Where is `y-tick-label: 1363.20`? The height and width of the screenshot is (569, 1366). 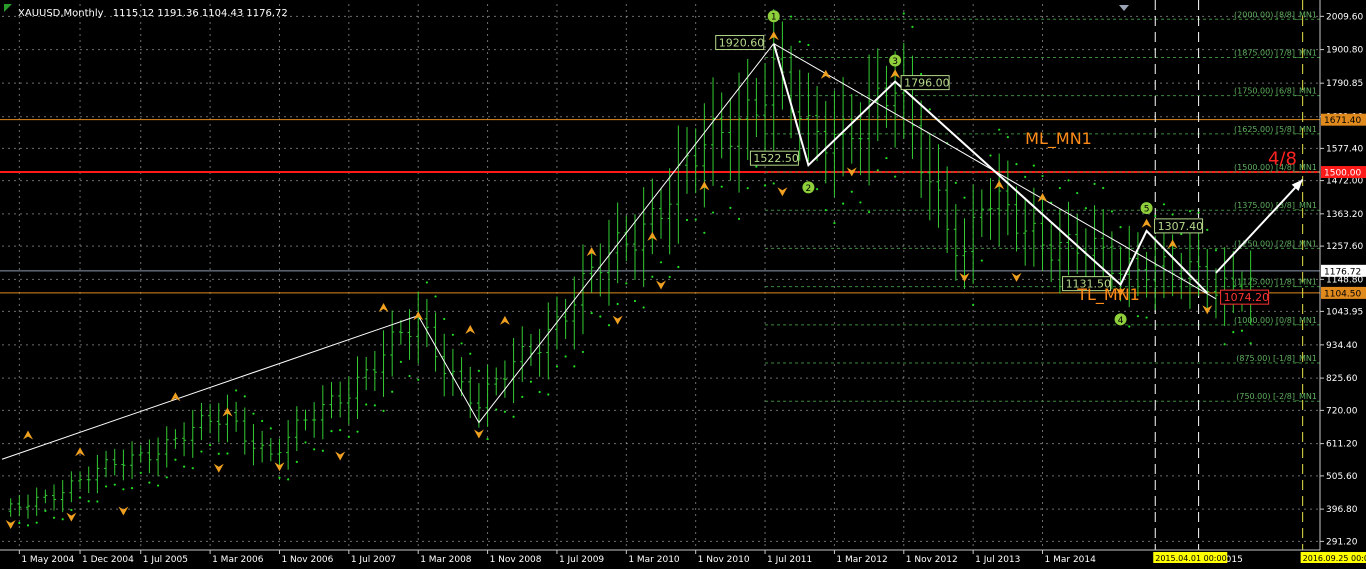 y-tick-label: 1363.20 is located at coordinates (1344, 215).